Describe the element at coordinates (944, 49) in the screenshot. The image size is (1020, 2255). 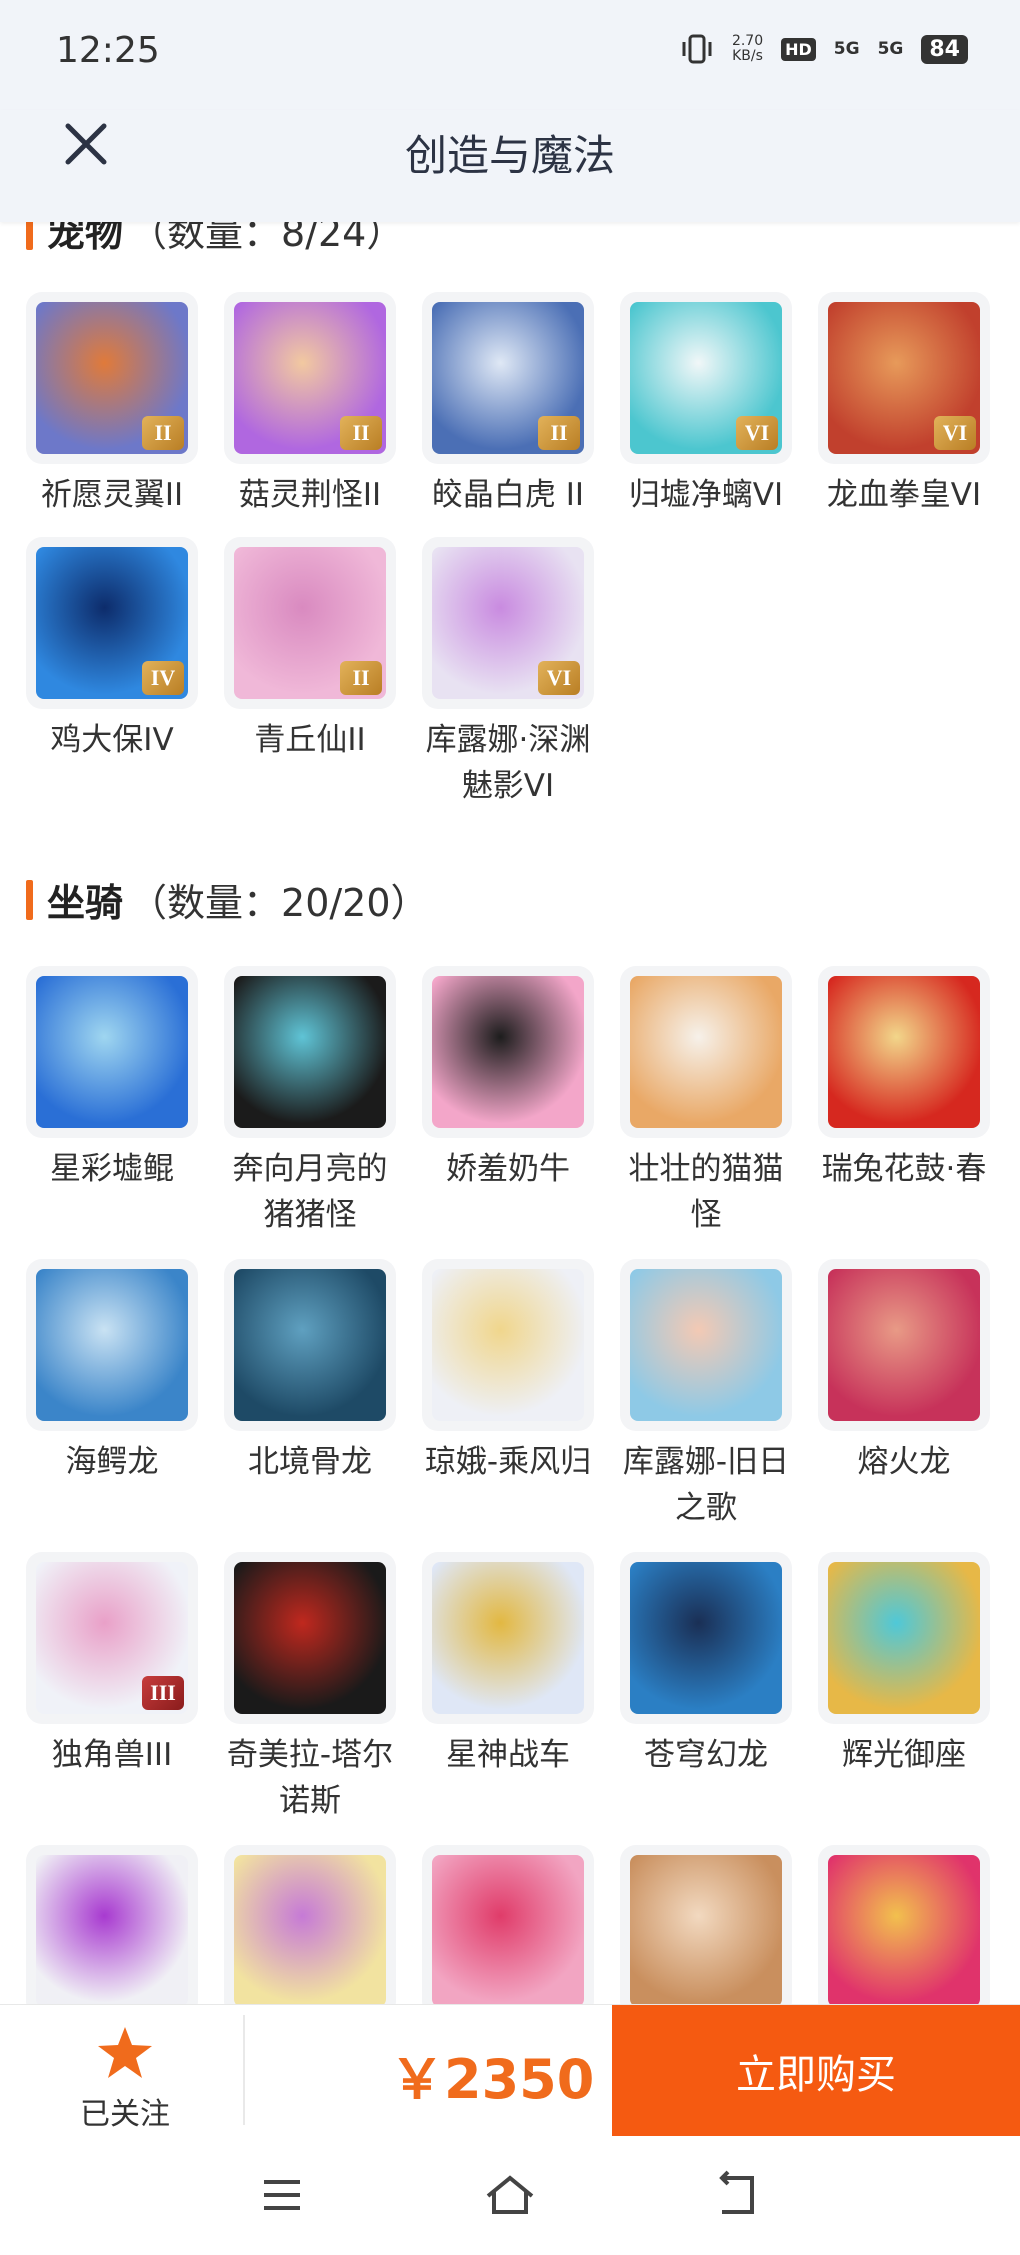
I see `battery-icon: 84` at that location.